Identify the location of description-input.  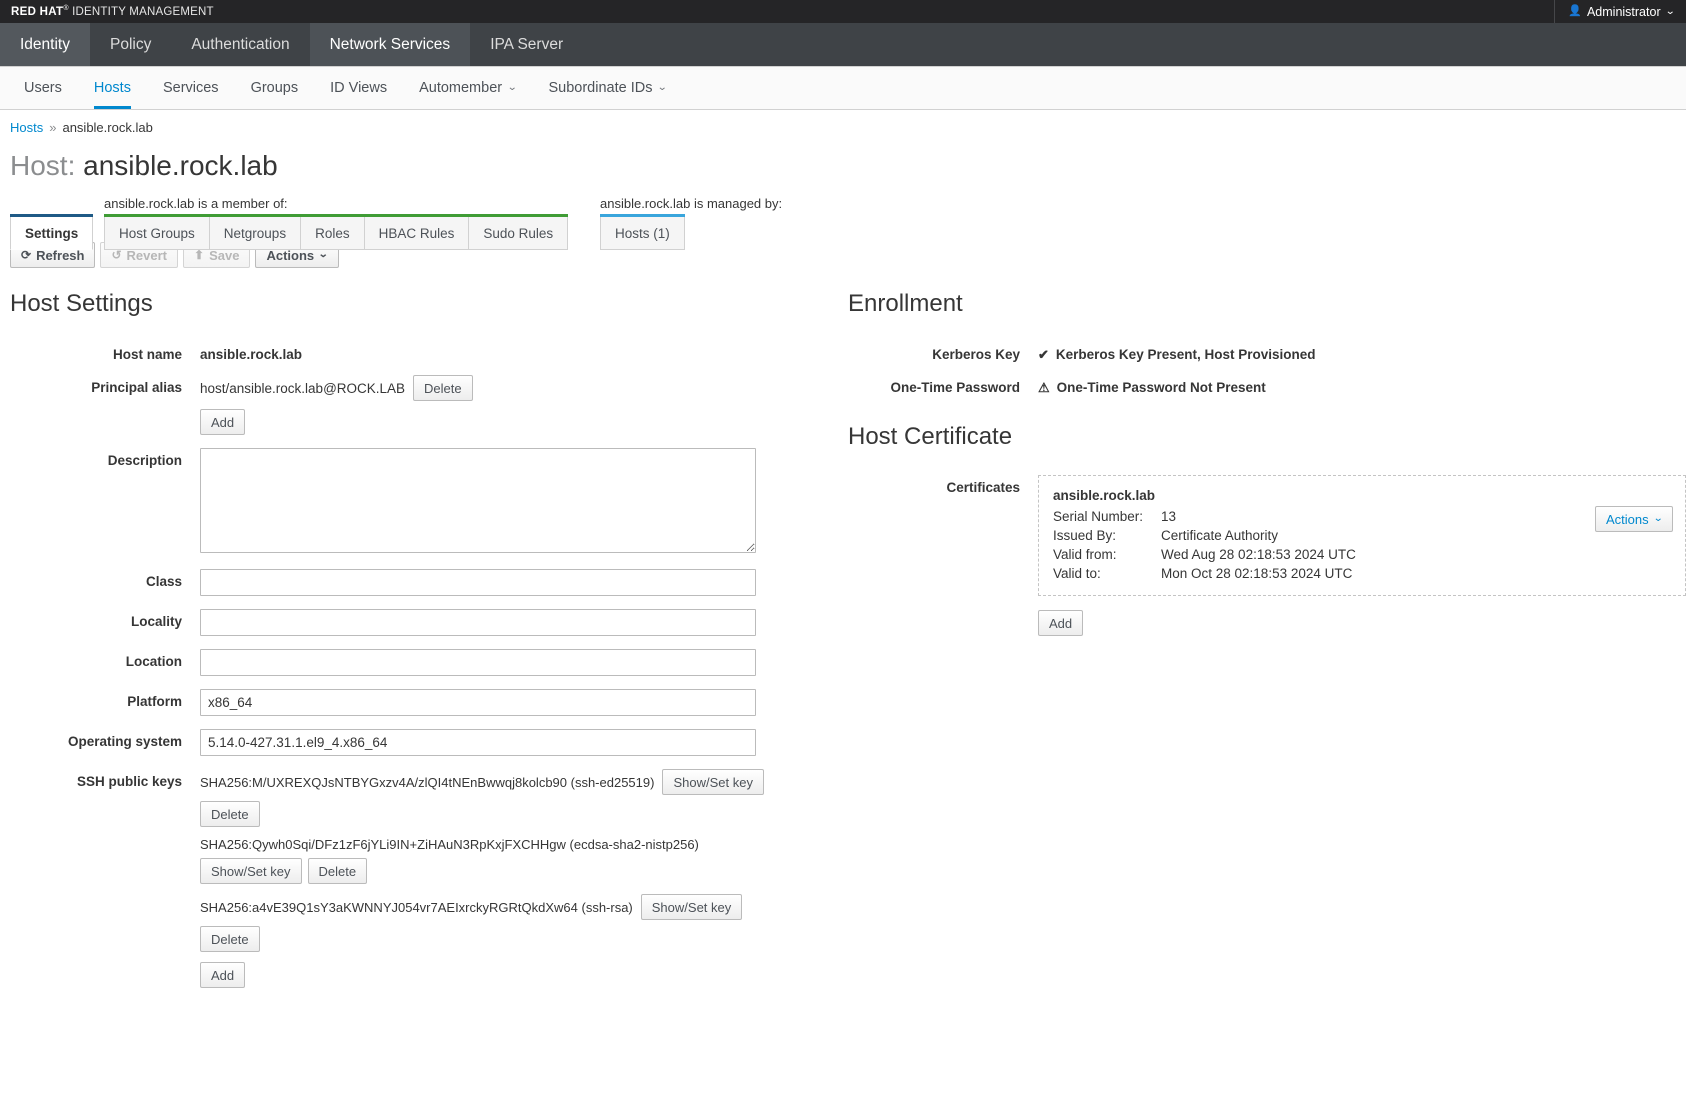
(478, 500).